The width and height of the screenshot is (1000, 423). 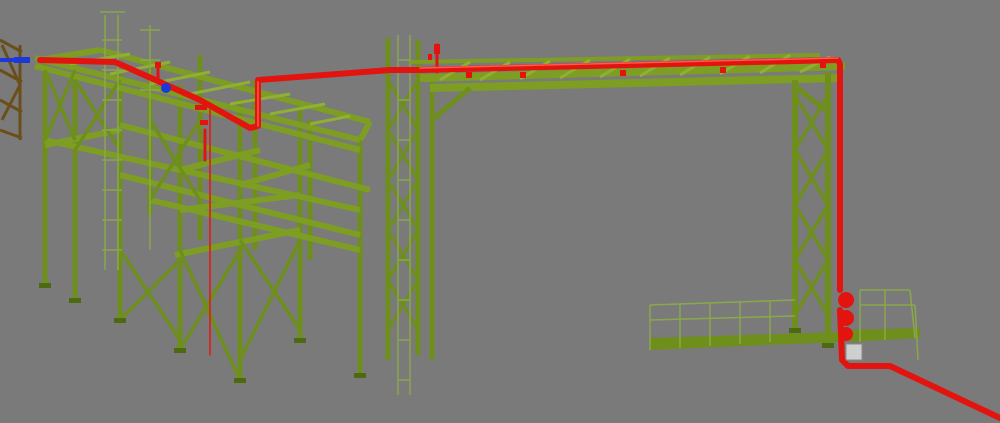 I want to click on left-edge-structure, so click(x=11, y=89).